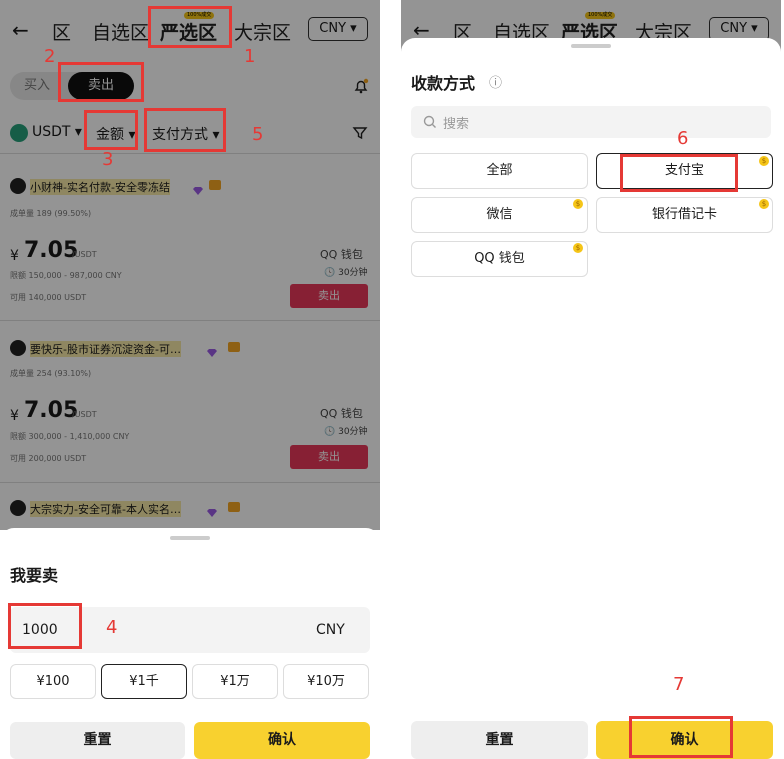 This screenshot has width=784, height=759. What do you see at coordinates (20, 30) in the screenshot?
I see `back-arrow-icon: ←` at bounding box center [20, 30].